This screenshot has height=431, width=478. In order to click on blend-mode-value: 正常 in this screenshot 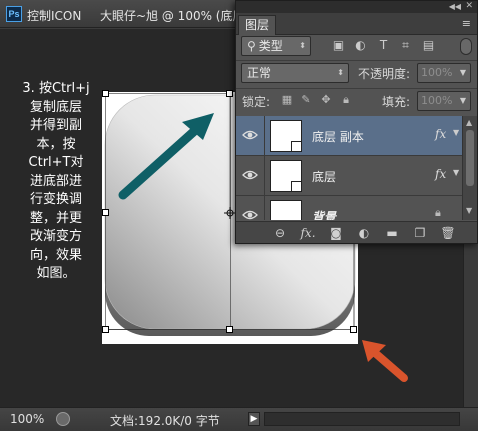, I will do `click(259, 73)`.